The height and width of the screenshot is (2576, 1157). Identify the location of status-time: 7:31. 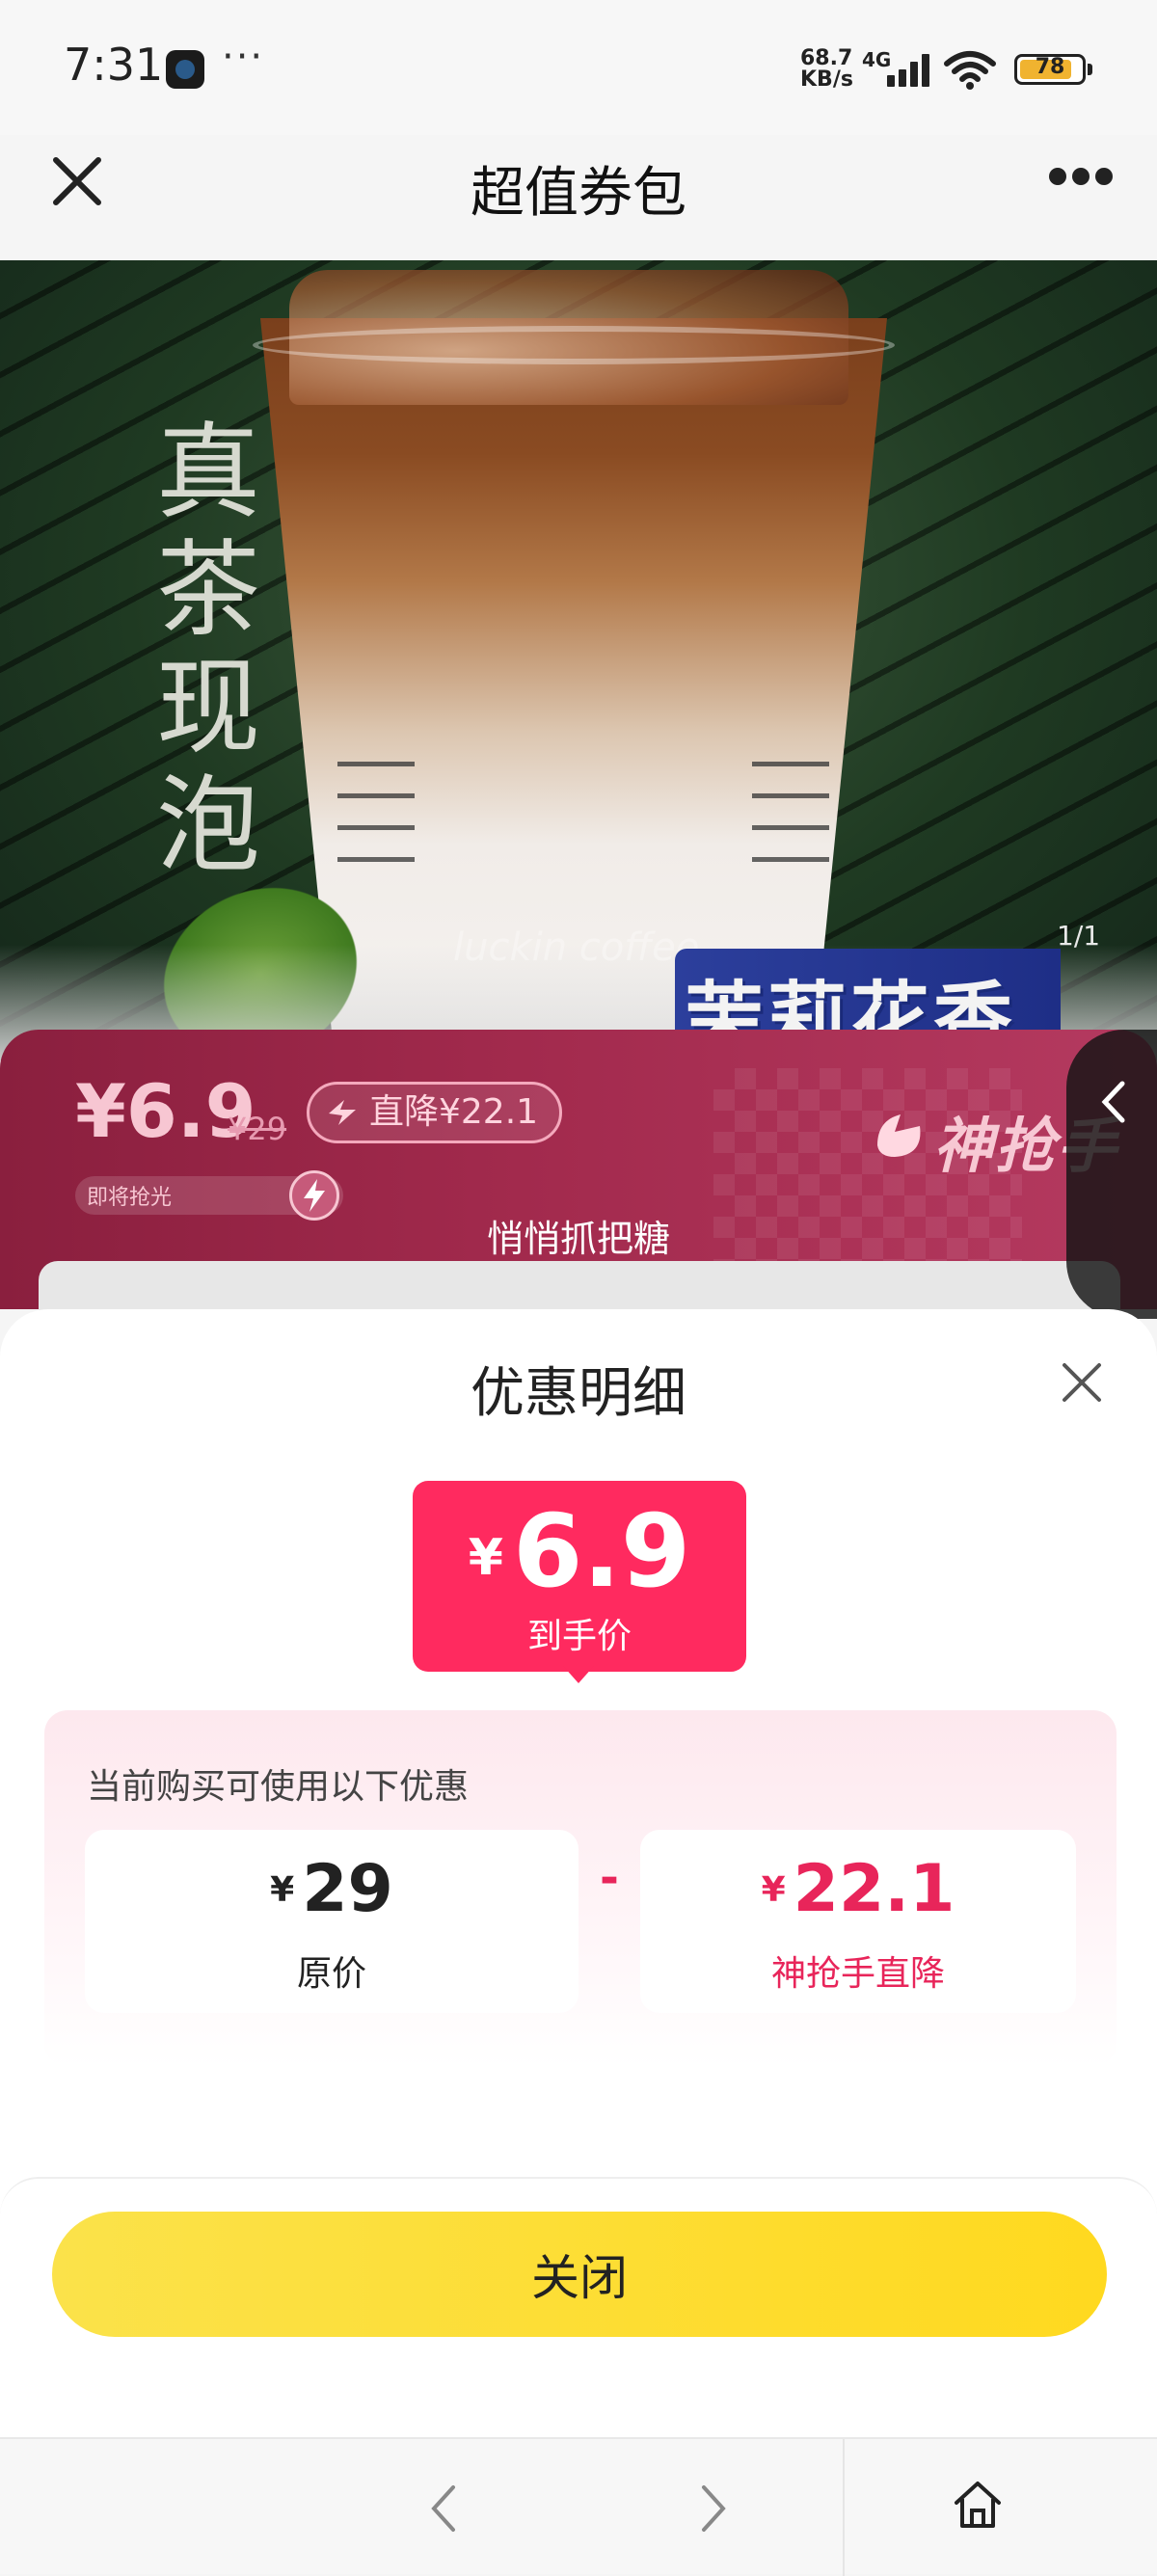
(114, 65).